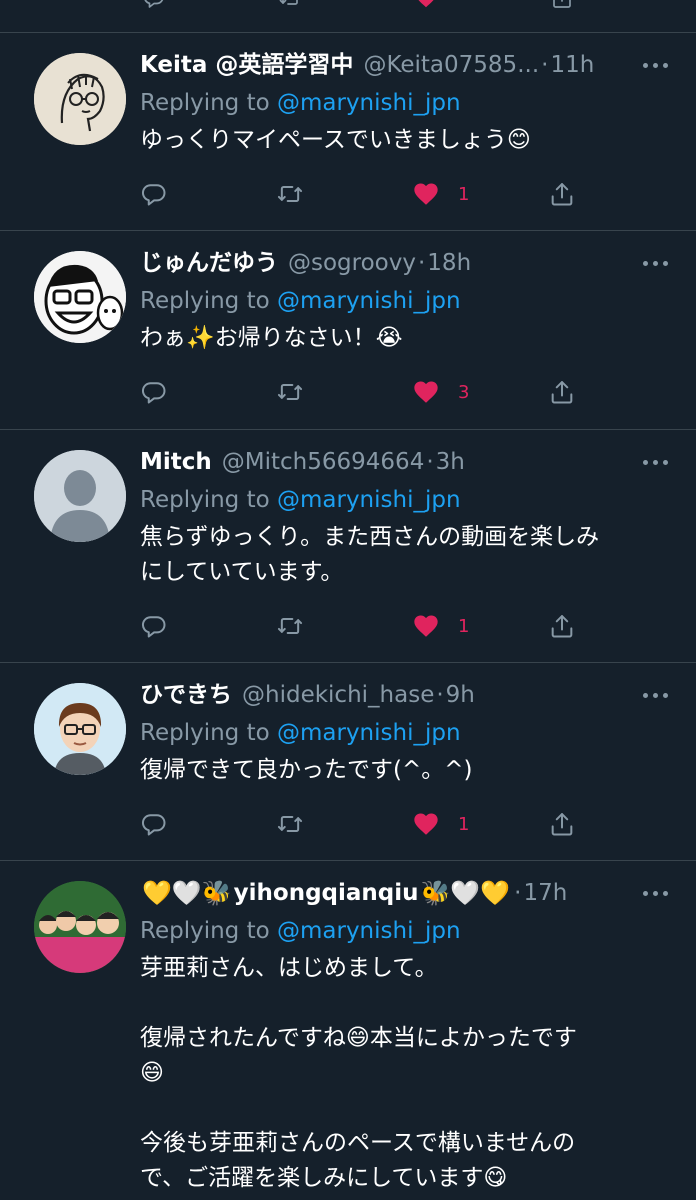  I want to click on tweet-text: 復帰できて良かったです(^。^), so click(306, 770).